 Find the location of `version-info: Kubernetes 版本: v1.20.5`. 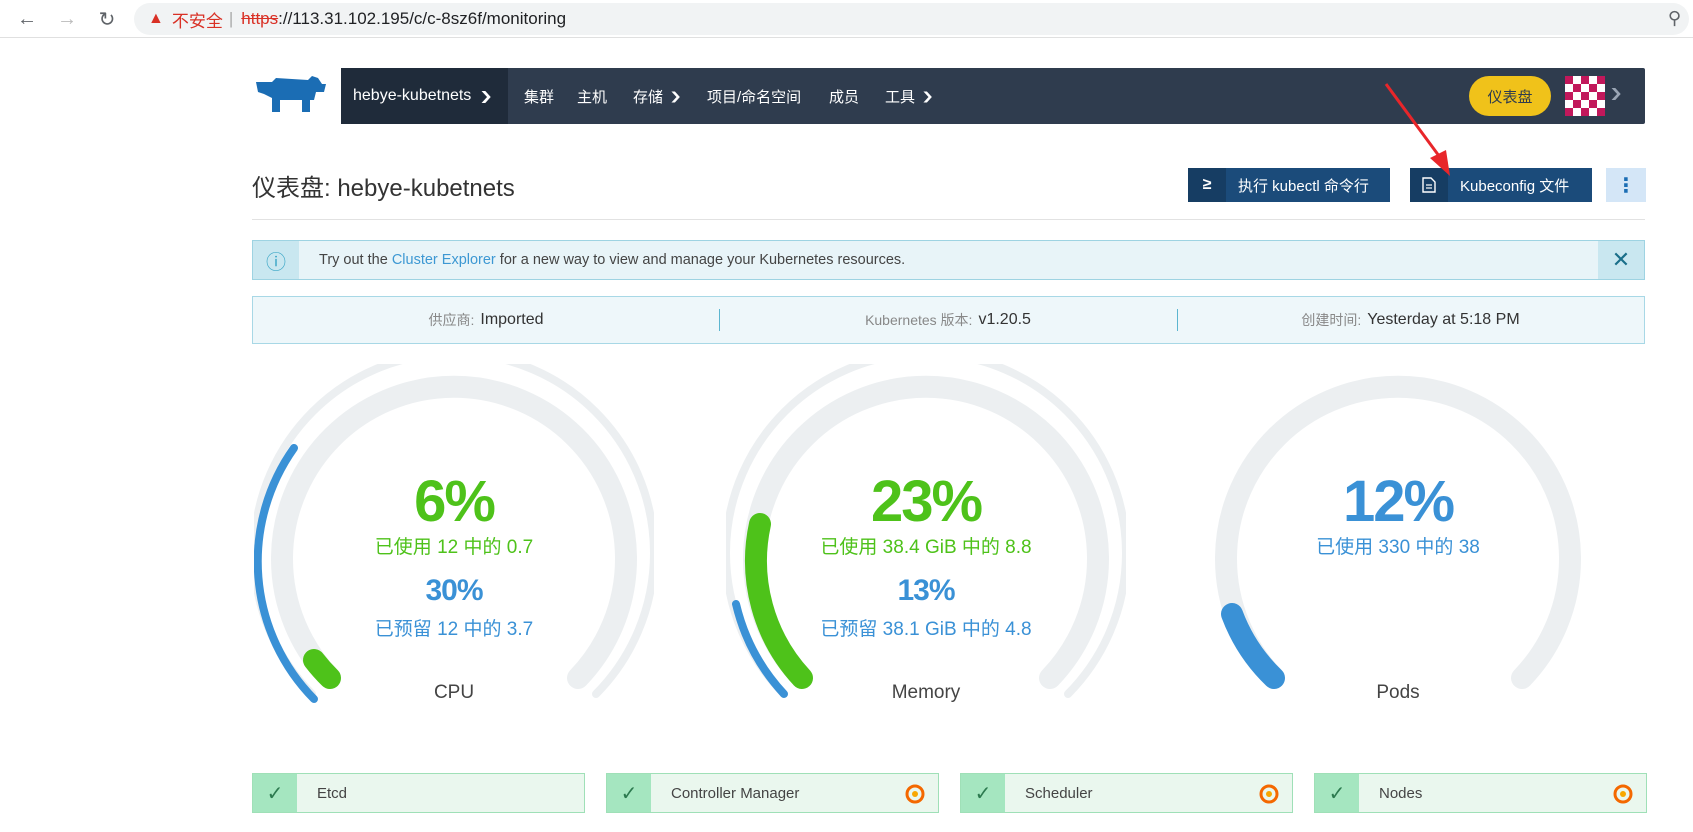

version-info: Kubernetes 版本: v1.20.5 is located at coordinates (948, 320).